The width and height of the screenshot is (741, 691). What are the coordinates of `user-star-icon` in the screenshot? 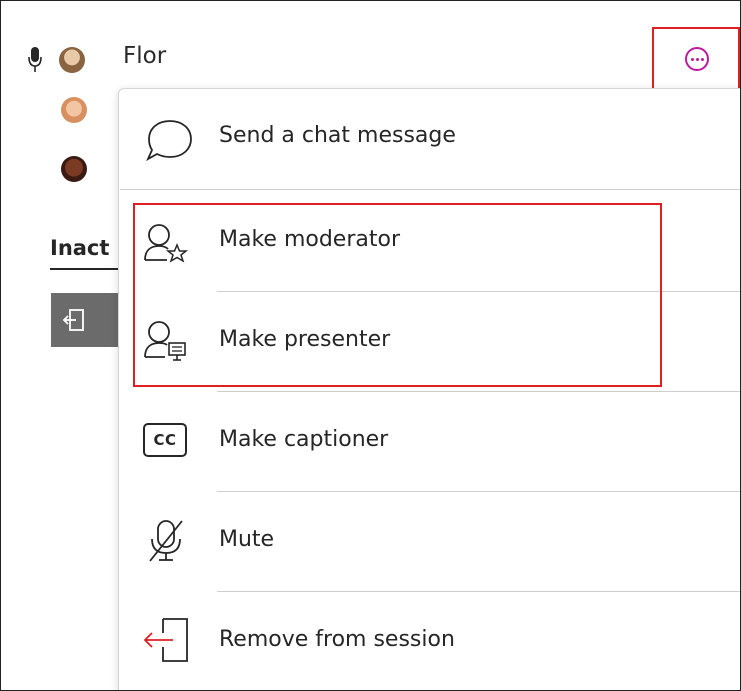 It's located at (166, 243).